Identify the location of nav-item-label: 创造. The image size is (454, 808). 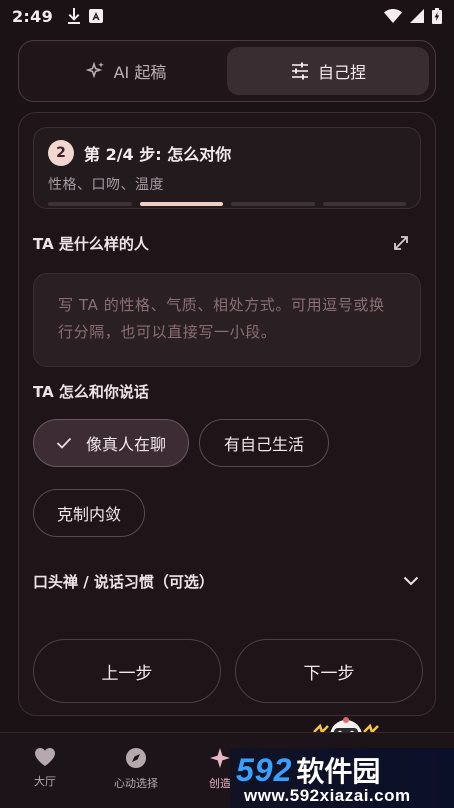
(220, 783).